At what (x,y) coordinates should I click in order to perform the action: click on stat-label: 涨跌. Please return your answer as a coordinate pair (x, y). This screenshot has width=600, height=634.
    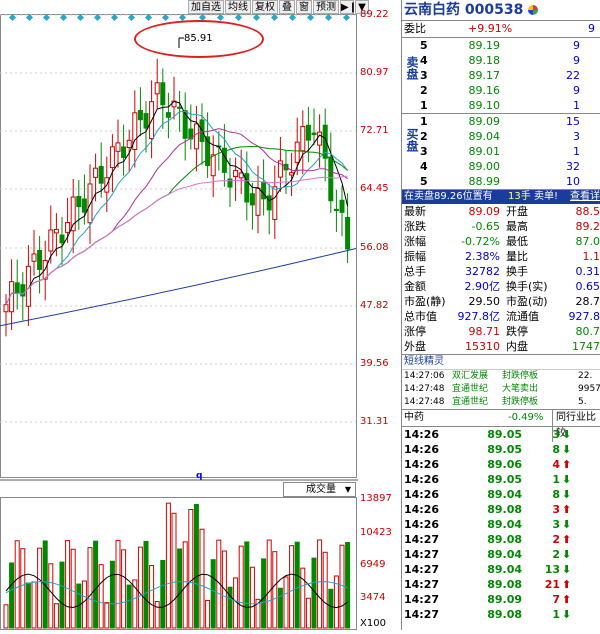
    Looking at the image, I should click on (415, 226).